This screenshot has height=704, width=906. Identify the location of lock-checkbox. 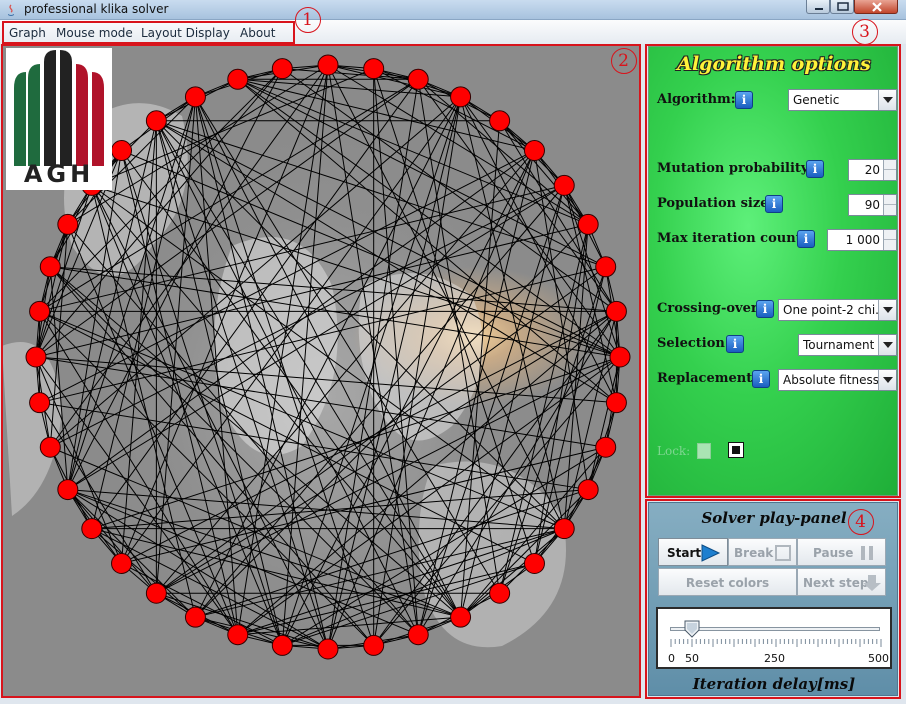
(736, 450).